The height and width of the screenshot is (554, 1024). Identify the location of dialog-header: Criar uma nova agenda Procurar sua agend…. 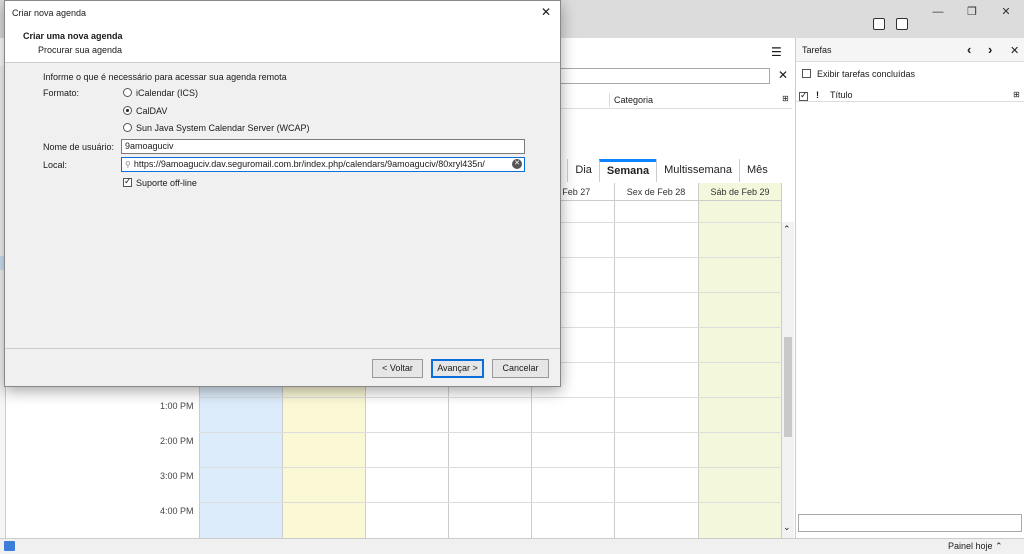
(282, 44).